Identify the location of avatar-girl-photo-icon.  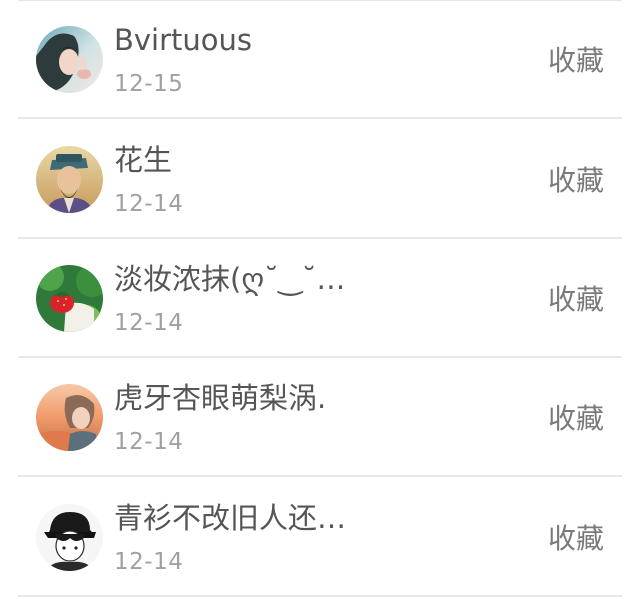
(69, 59).